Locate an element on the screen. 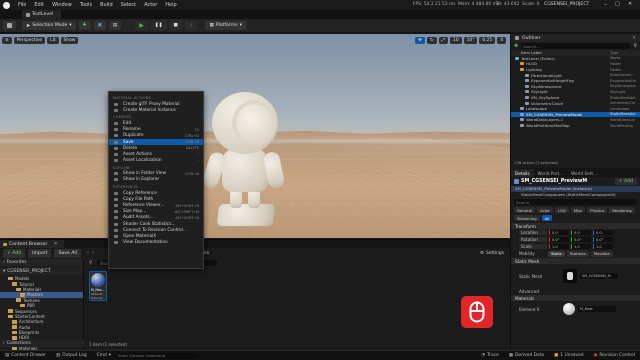 The image size is (640, 360). minimize-button: – is located at coordinates (605, 4).